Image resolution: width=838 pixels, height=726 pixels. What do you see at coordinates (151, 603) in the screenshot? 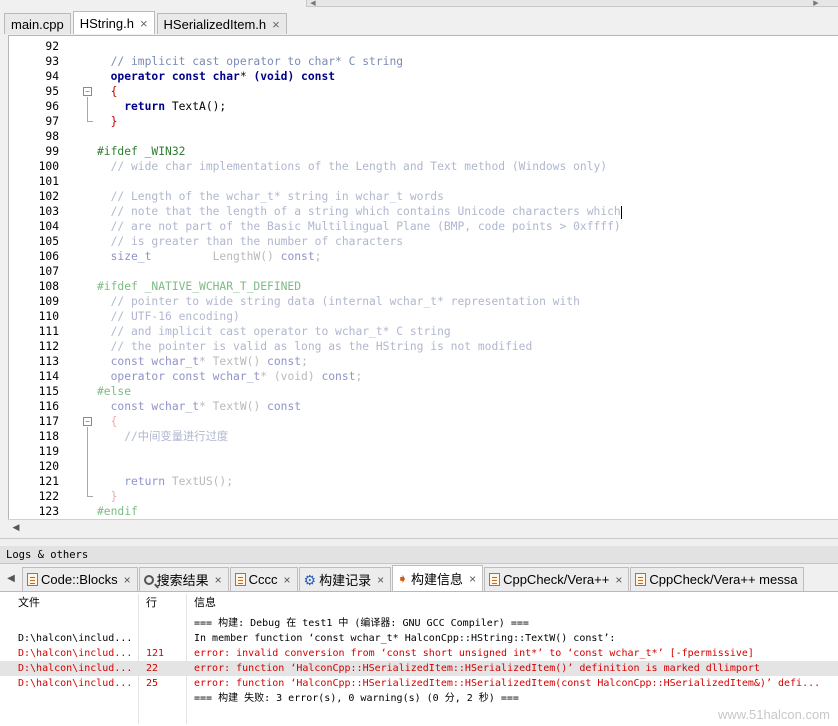
I see `column-header-line: 行` at bounding box center [151, 603].